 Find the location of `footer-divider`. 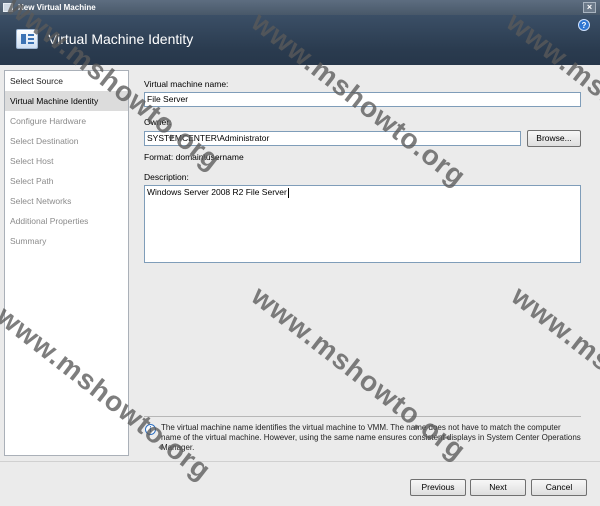

footer-divider is located at coordinates (300, 461).